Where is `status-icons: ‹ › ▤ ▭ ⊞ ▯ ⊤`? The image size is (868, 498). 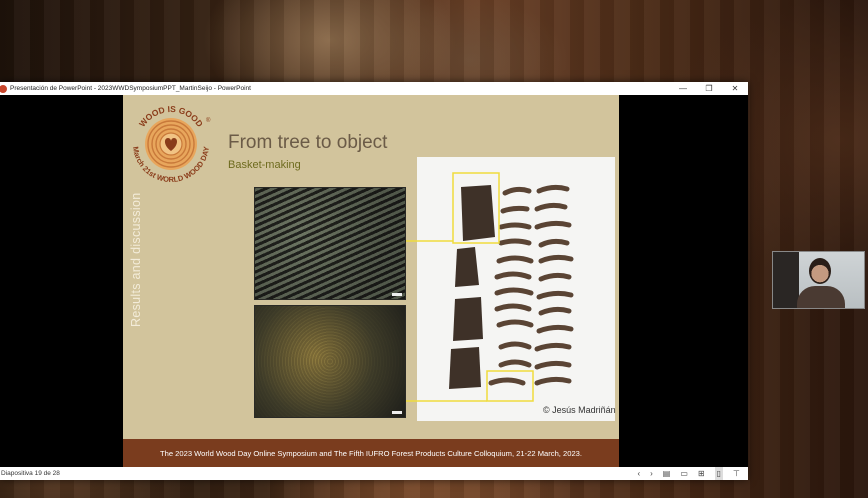
status-icons: ‹ › ▤ ▭ ⊞ ▯ ⊤ is located at coordinates (692, 473).